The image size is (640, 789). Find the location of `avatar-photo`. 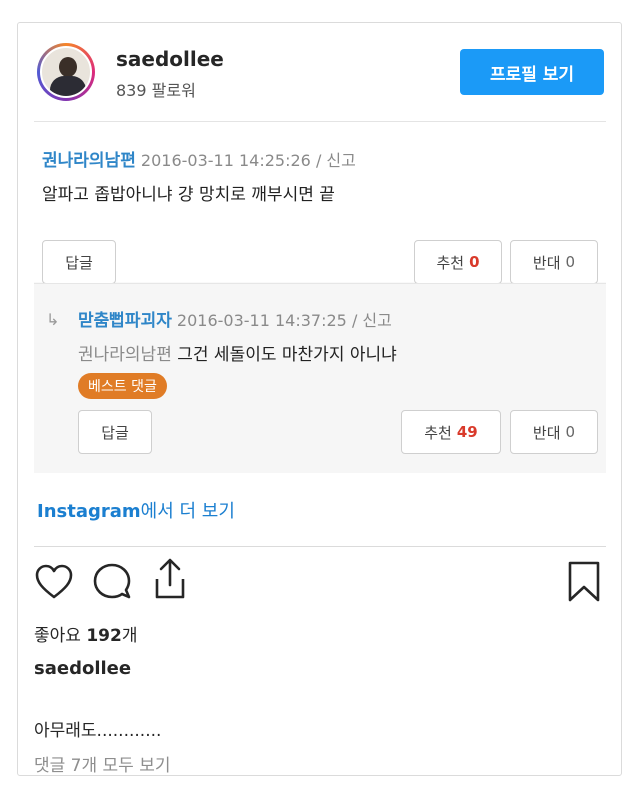

avatar-photo is located at coordinates (66, 72).